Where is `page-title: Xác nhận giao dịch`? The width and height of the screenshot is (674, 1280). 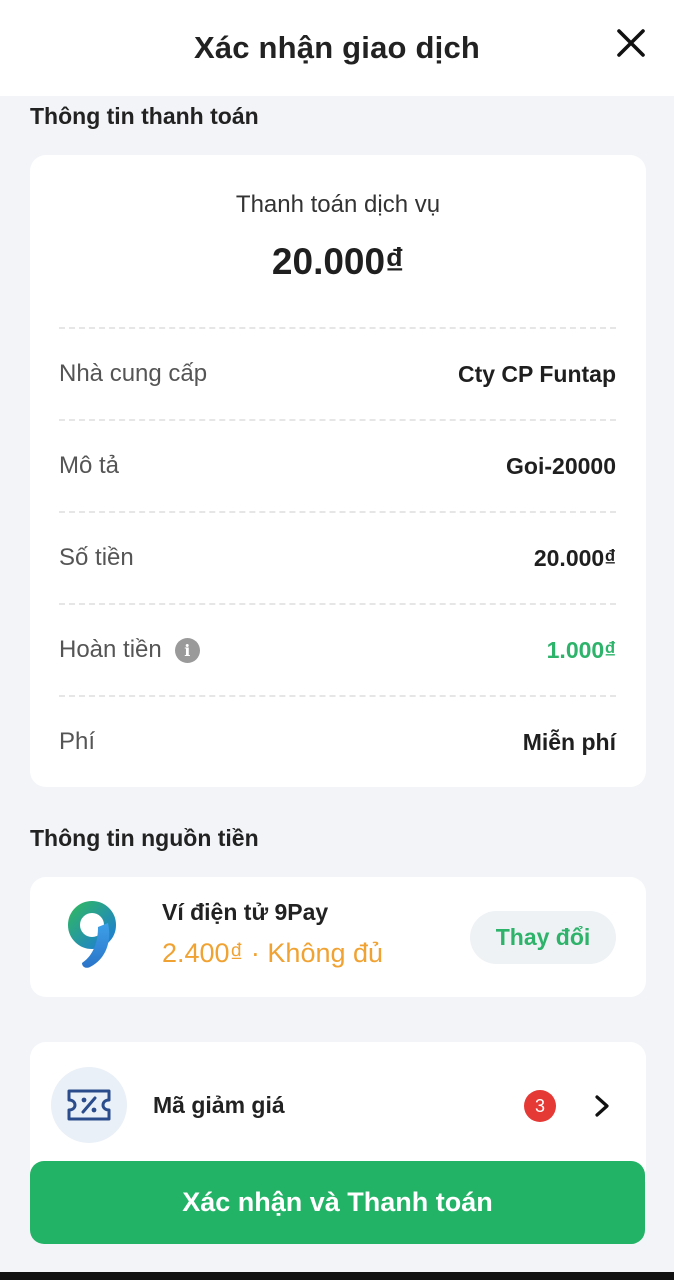
page-title: Xác nhận giao dịch is located at coordinates (337, 47).